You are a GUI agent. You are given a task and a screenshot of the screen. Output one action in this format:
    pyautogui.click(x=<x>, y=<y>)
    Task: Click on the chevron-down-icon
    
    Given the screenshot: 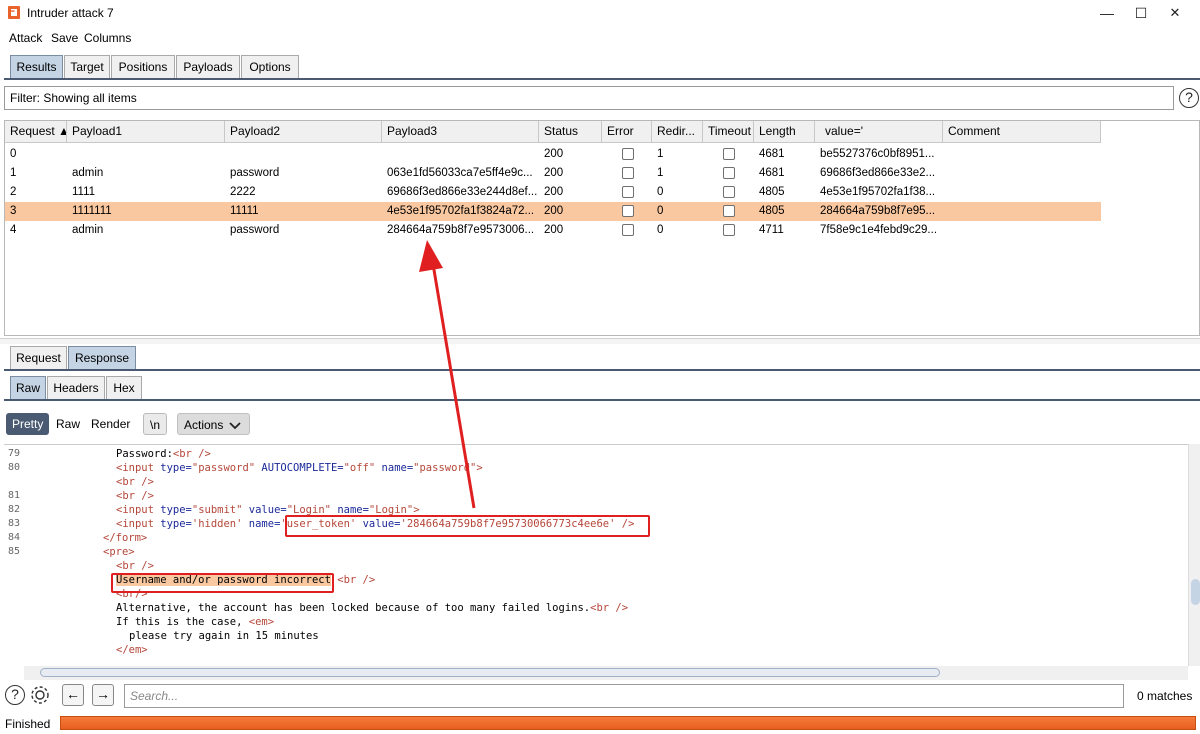 What is the action you would take?
    pyautogui.click(x=235, y=426)
    